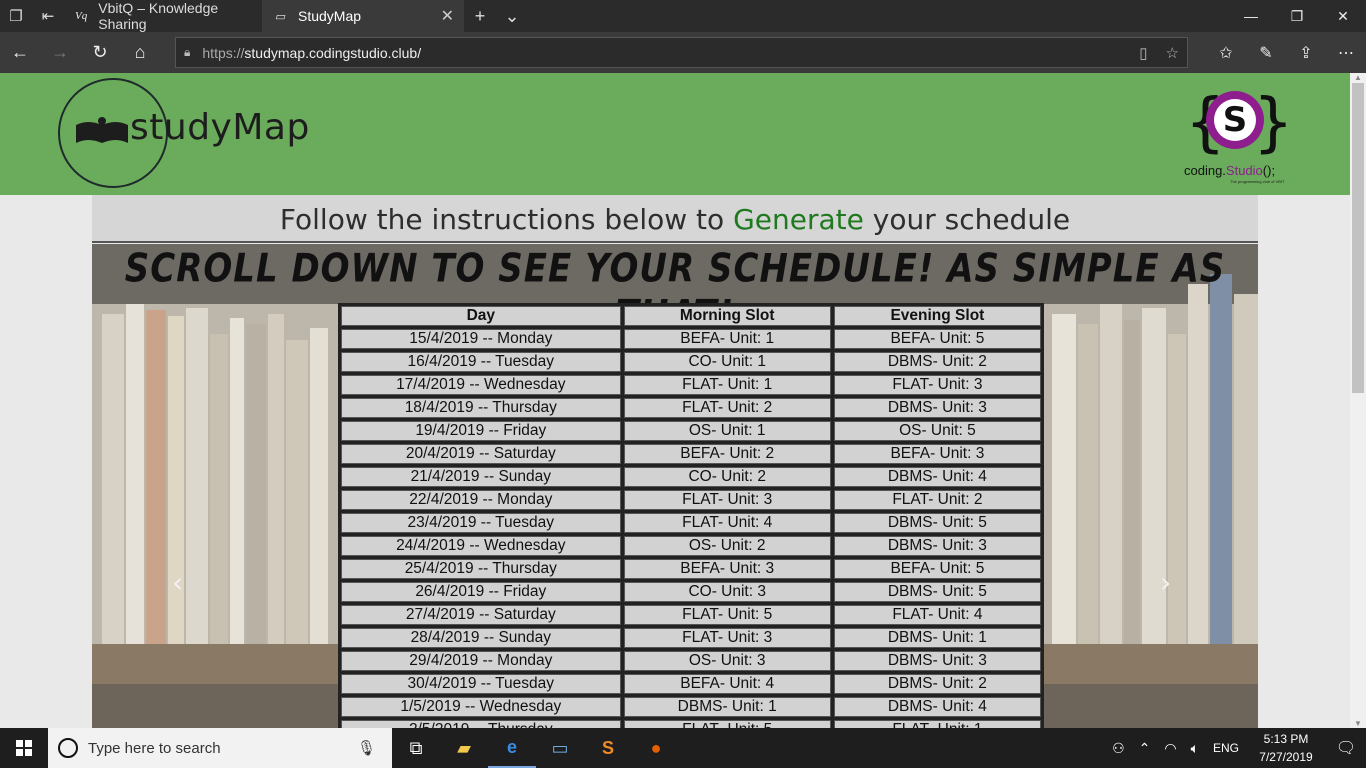 This screenshot has width=1366, height=768. Describe the element at coordinates (481, 316) in the screenshot. I see `column-header-day: Day` at that location.